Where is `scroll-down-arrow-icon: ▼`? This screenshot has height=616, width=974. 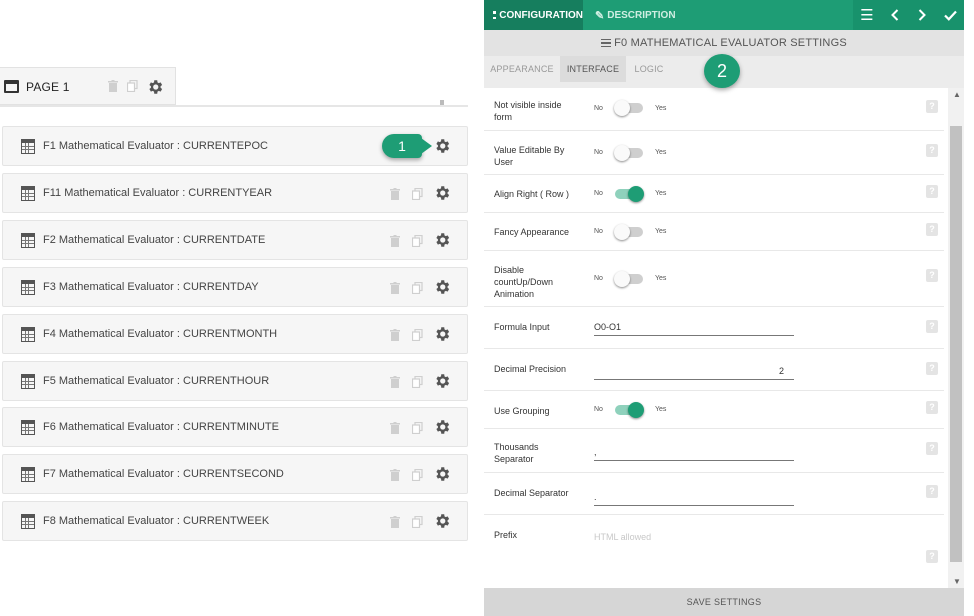 scroll-down-arrow-icon: ▼ is located at coordinates (957, 581).